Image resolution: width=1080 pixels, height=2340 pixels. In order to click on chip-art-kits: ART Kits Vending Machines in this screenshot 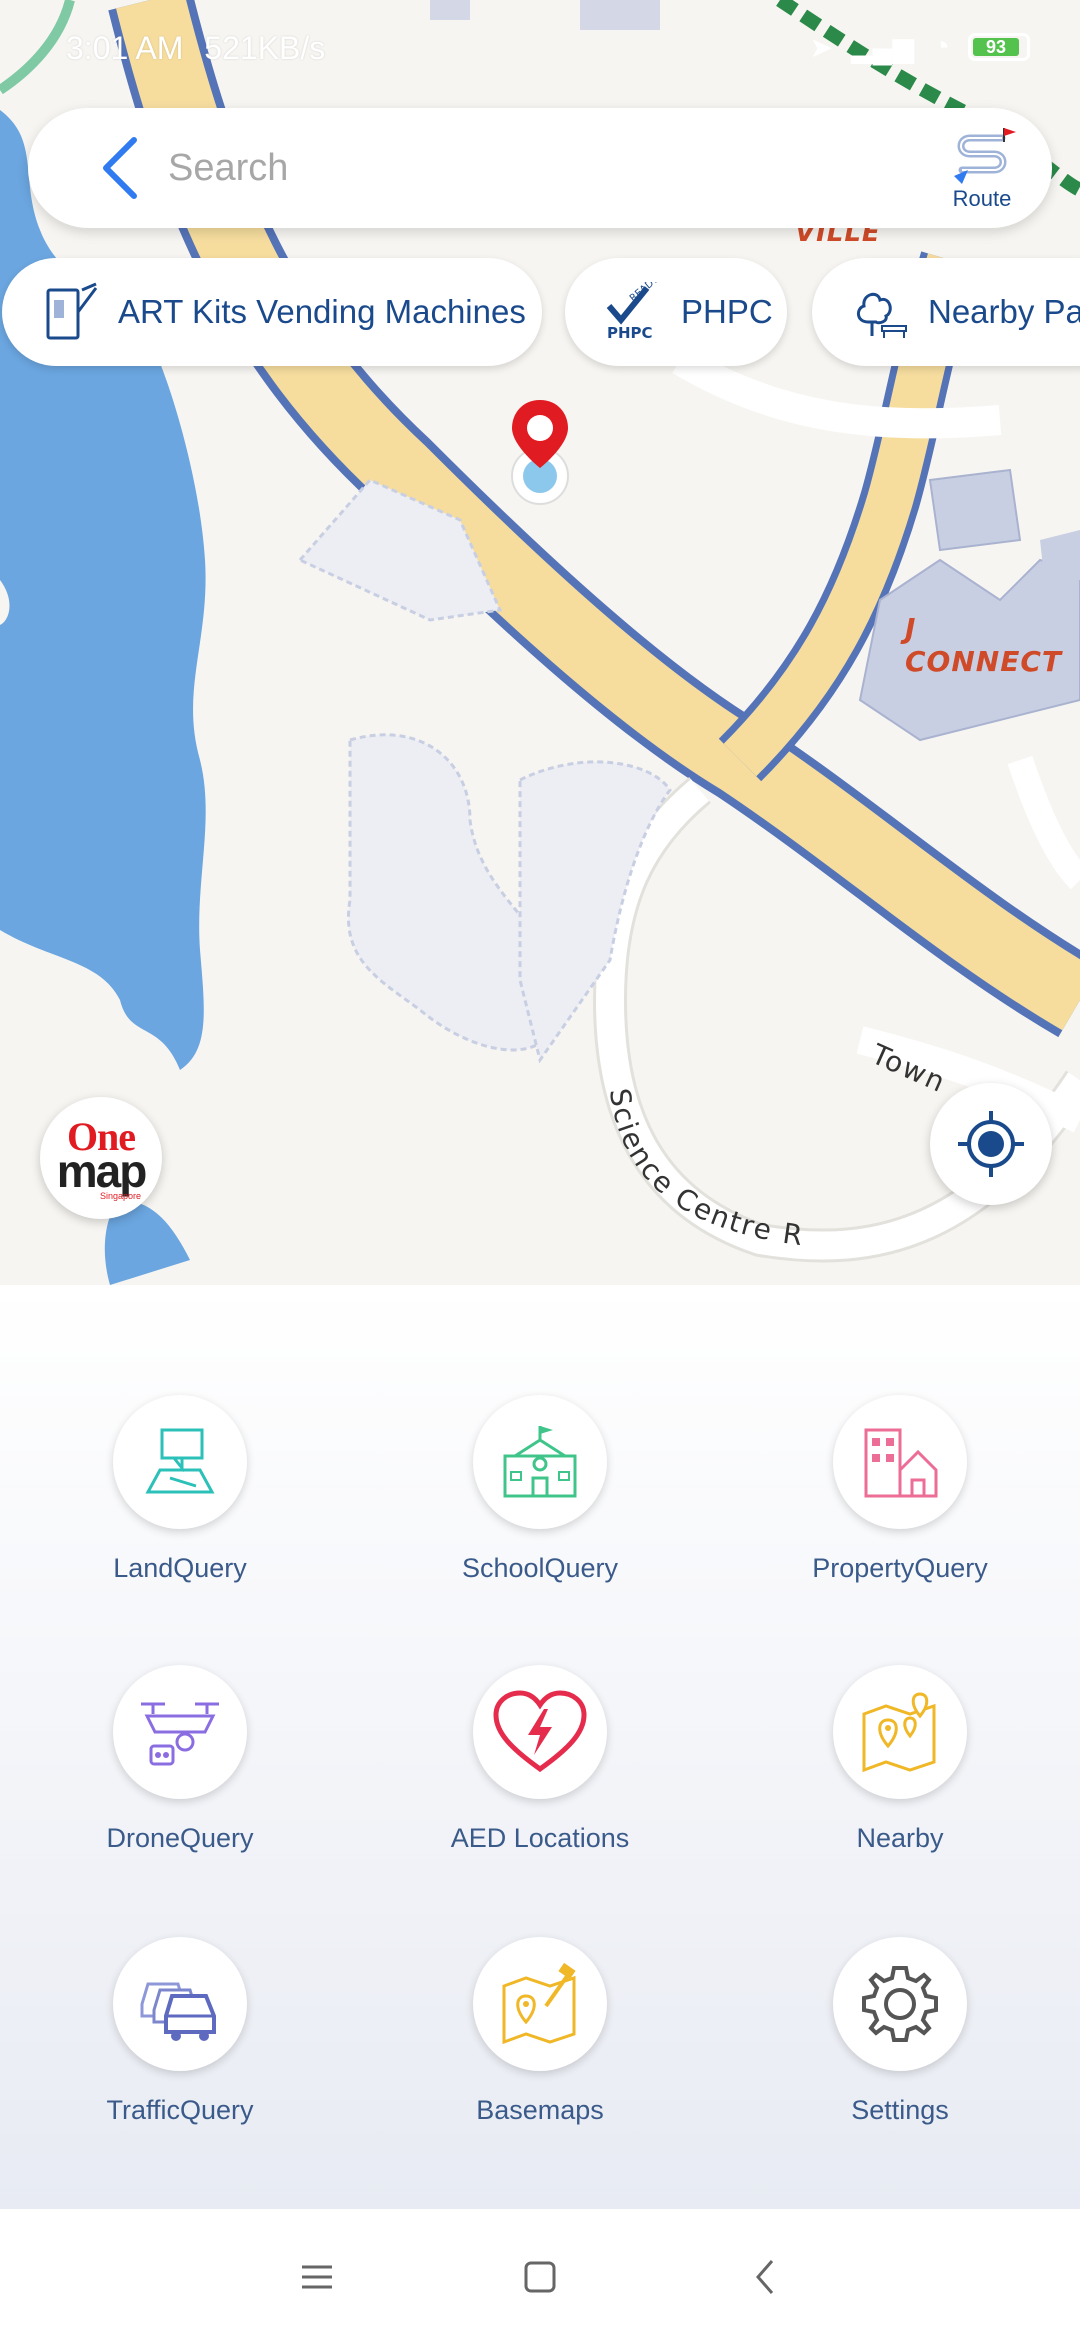, I will do `click(272, 312)`.